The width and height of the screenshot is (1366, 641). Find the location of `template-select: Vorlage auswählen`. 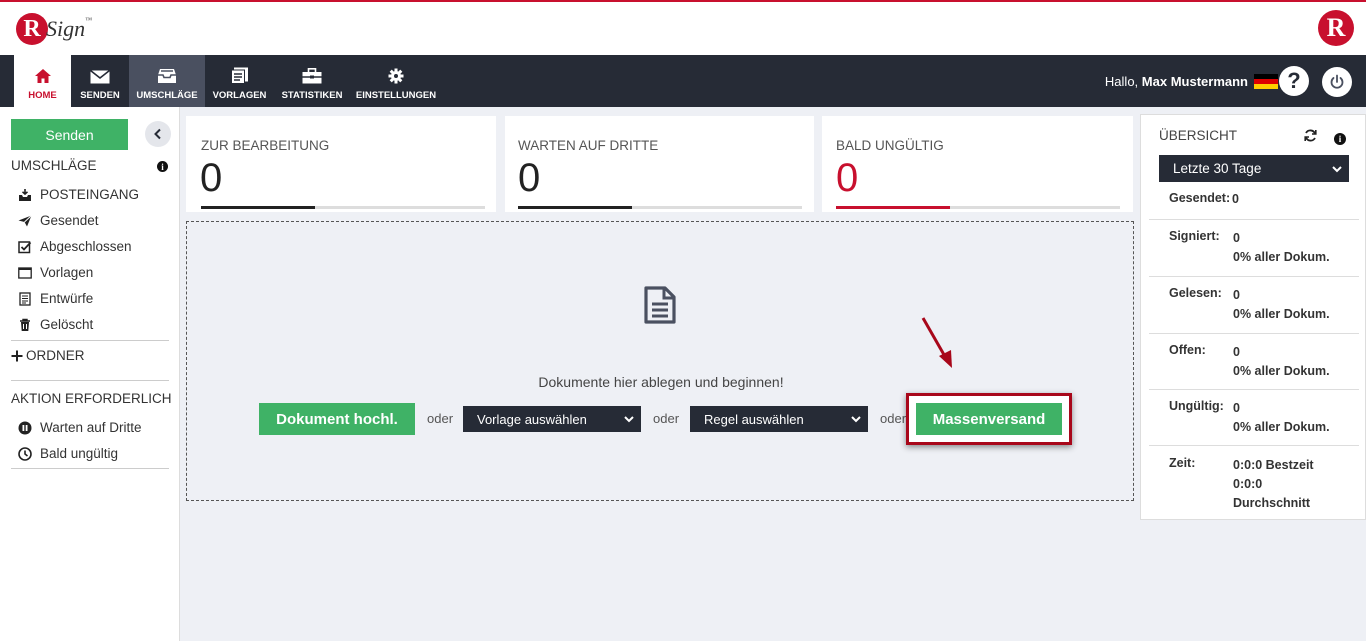

template-select: Vorlage auswählen is located at coordinates (552, 419).